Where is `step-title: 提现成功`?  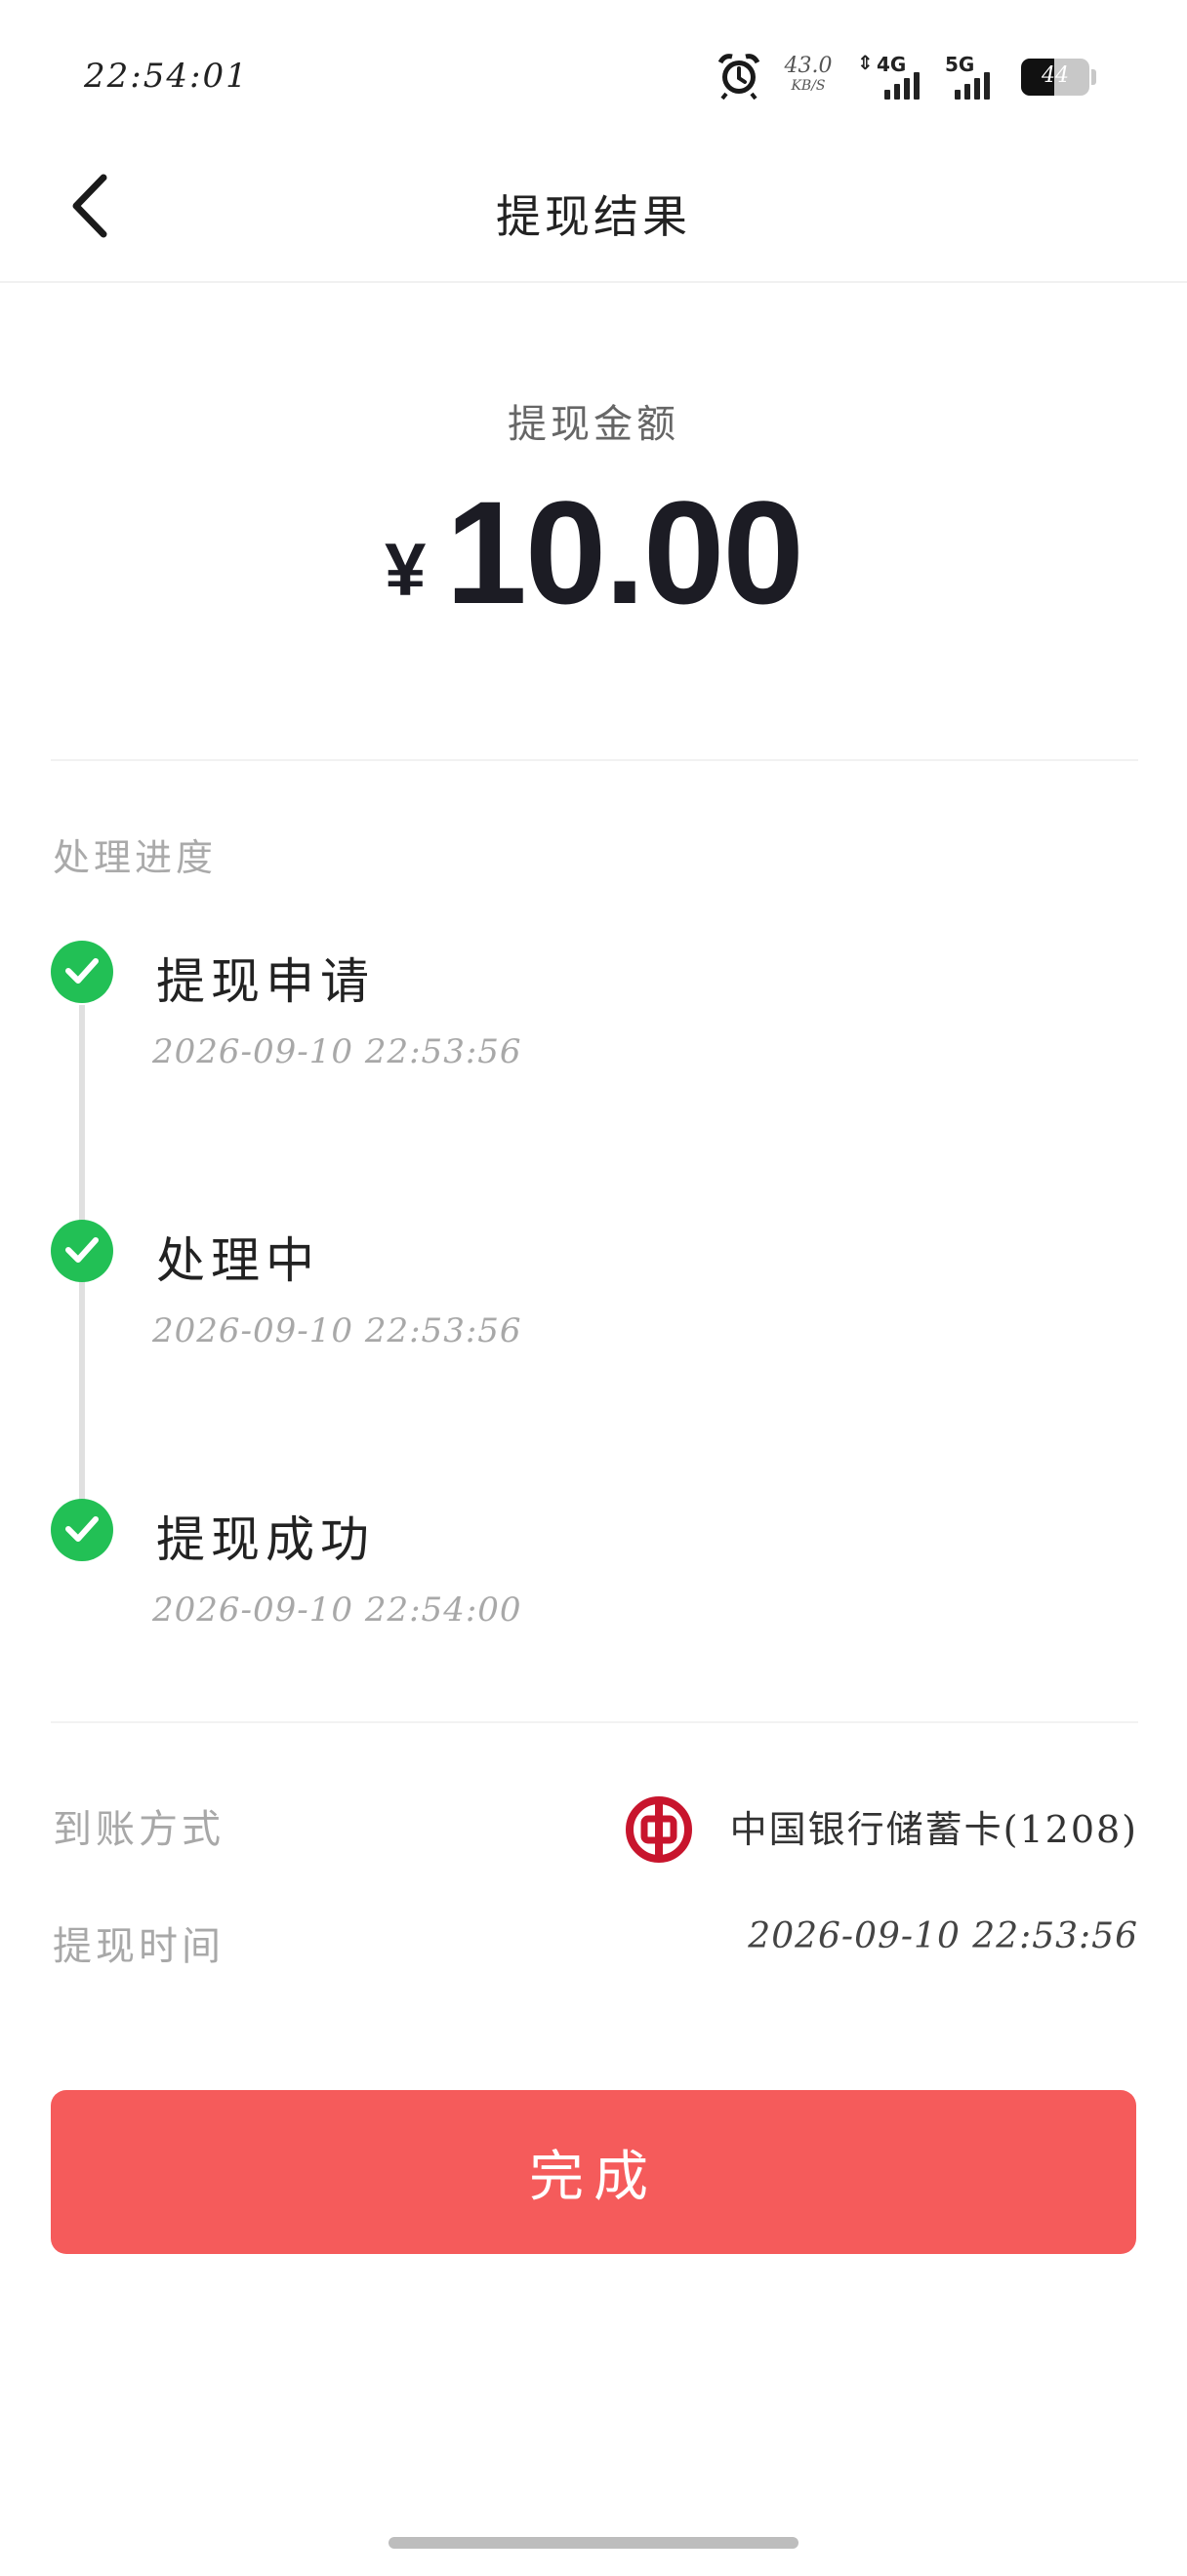 step-title: 提现成功 is located at coordinates (265, 1539).